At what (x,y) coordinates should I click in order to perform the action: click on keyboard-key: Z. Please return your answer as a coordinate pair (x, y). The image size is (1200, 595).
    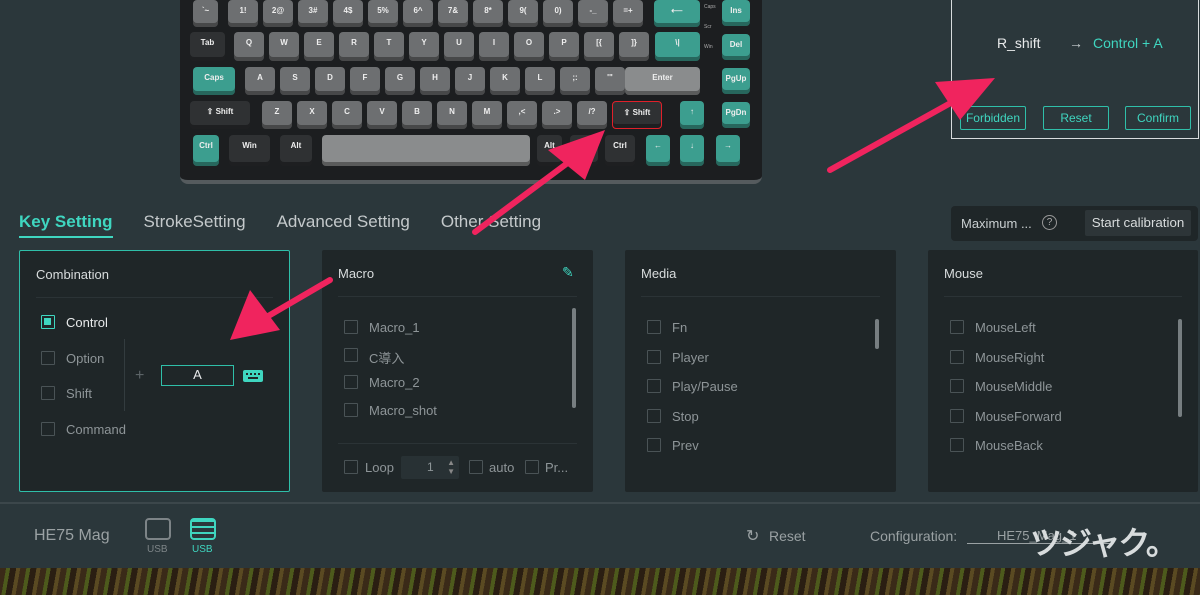
    Looking at the image, I should click on (277, 115).